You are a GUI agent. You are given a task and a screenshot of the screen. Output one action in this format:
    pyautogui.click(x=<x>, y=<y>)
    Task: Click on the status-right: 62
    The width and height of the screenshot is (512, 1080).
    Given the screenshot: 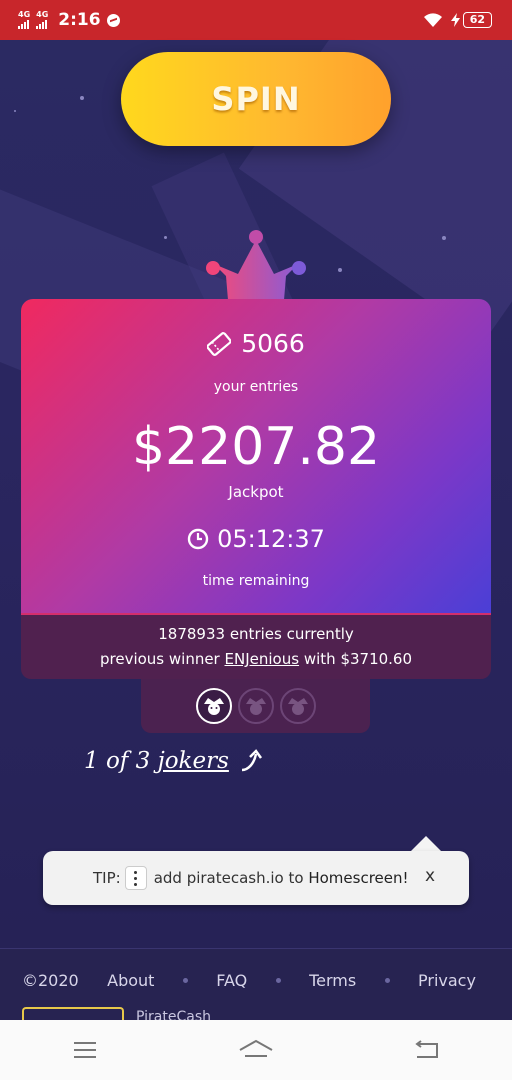 What is the action you would take?
    pyautogui.click(x=457, y=20)
    